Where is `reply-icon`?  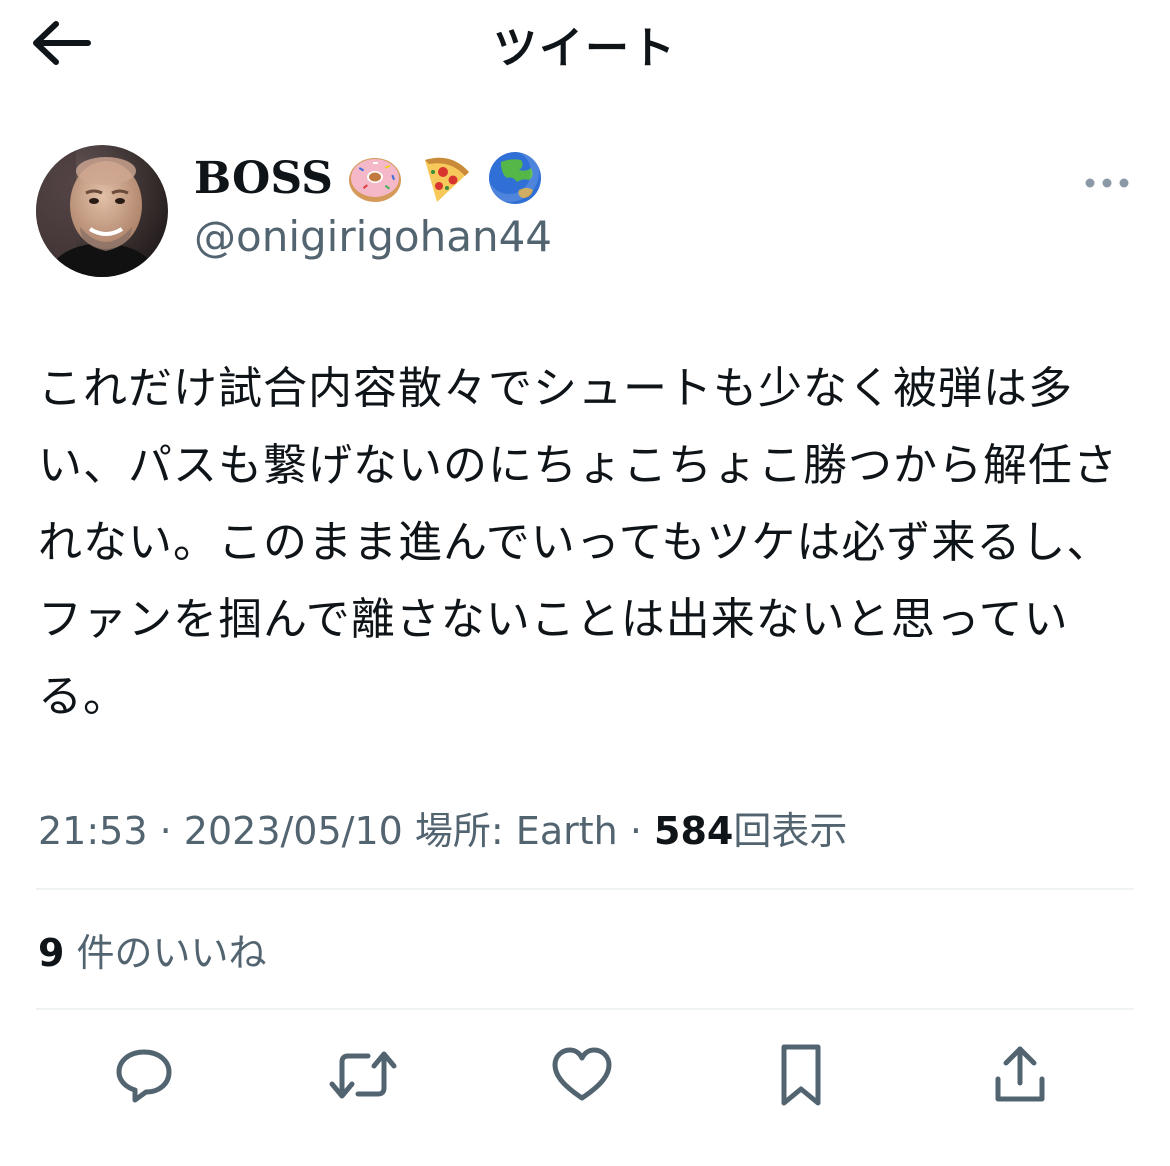
reply-icon is located at coordinates (144, 1076).